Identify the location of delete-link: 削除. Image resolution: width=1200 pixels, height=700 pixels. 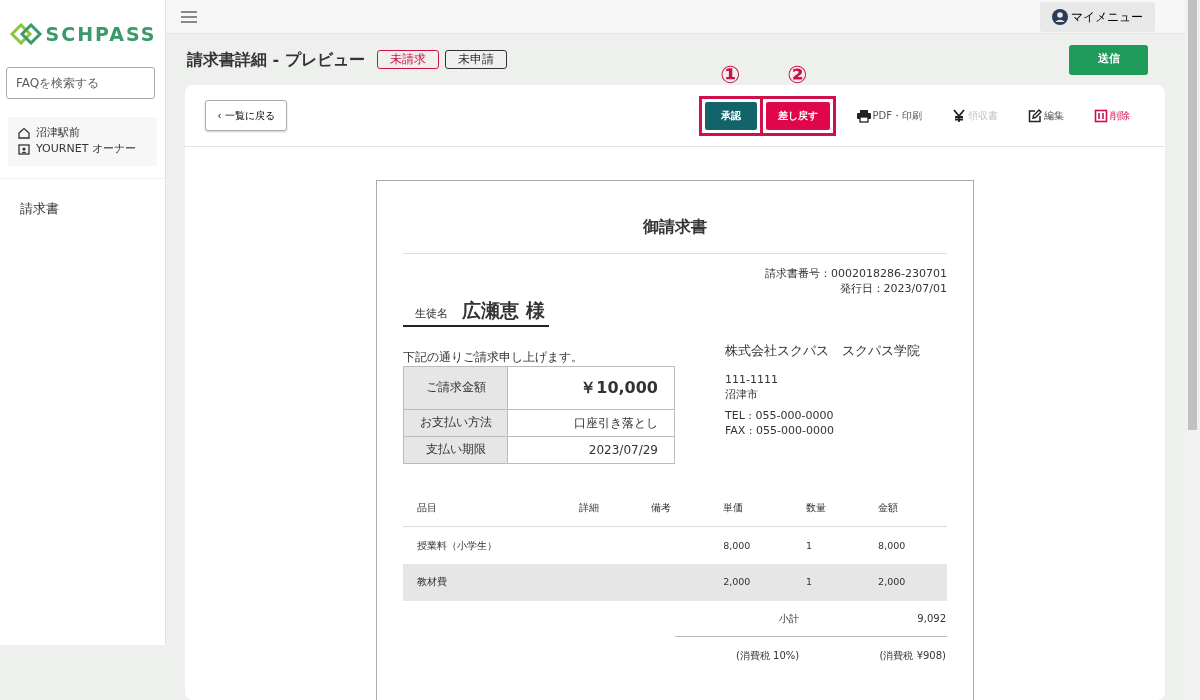
(1112, 115).